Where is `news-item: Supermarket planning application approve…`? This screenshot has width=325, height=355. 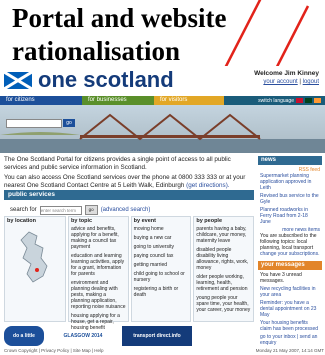
news-item: Supermarket planning application approve… is located at coordinates (290, 182).